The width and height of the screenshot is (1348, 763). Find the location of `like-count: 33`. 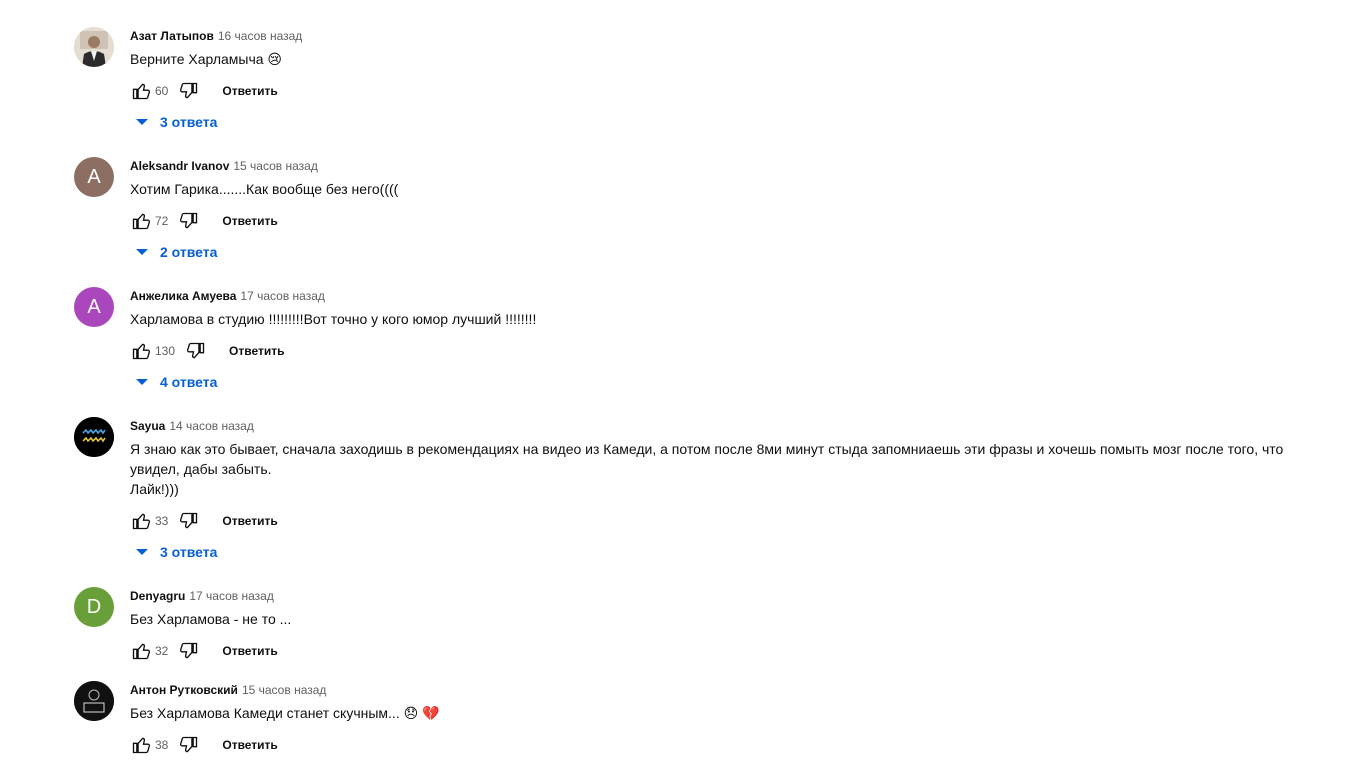

like-count: 33 is located at coordinates (162, 521).